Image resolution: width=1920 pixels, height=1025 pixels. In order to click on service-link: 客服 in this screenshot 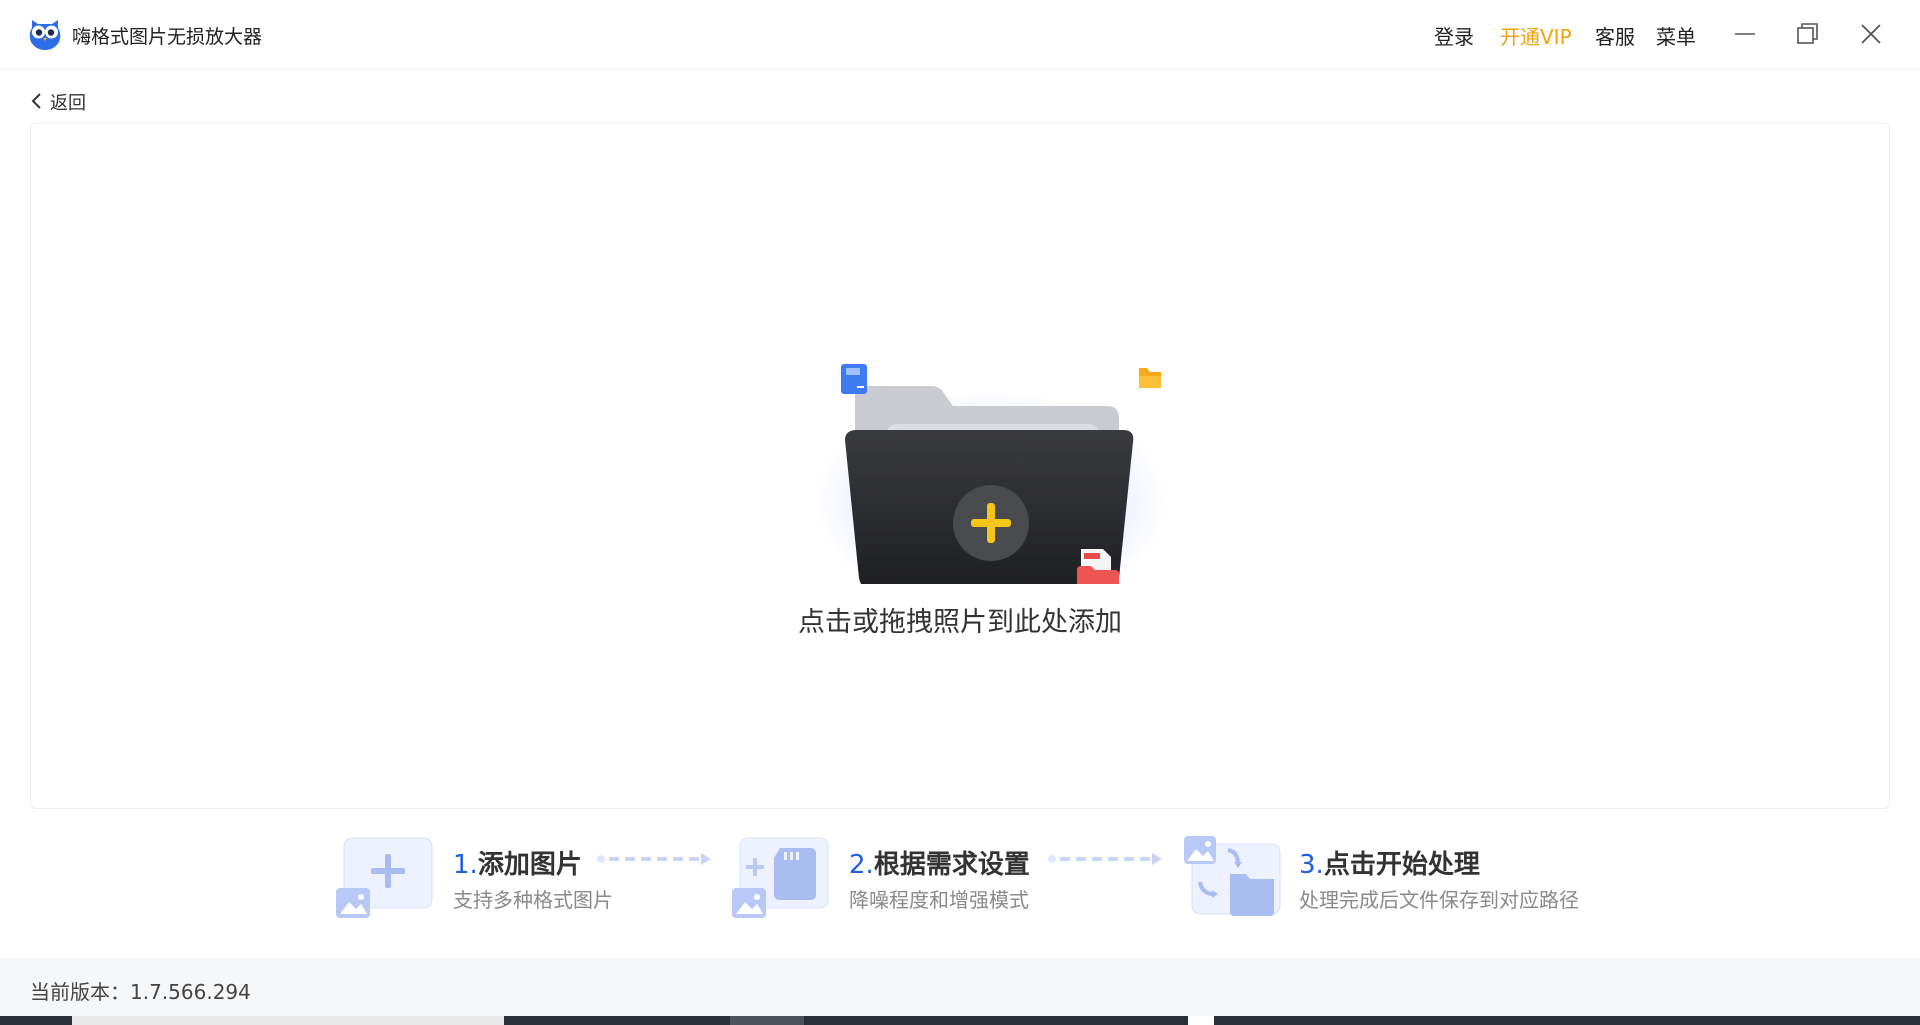, I will do `click(1615, 35)`.